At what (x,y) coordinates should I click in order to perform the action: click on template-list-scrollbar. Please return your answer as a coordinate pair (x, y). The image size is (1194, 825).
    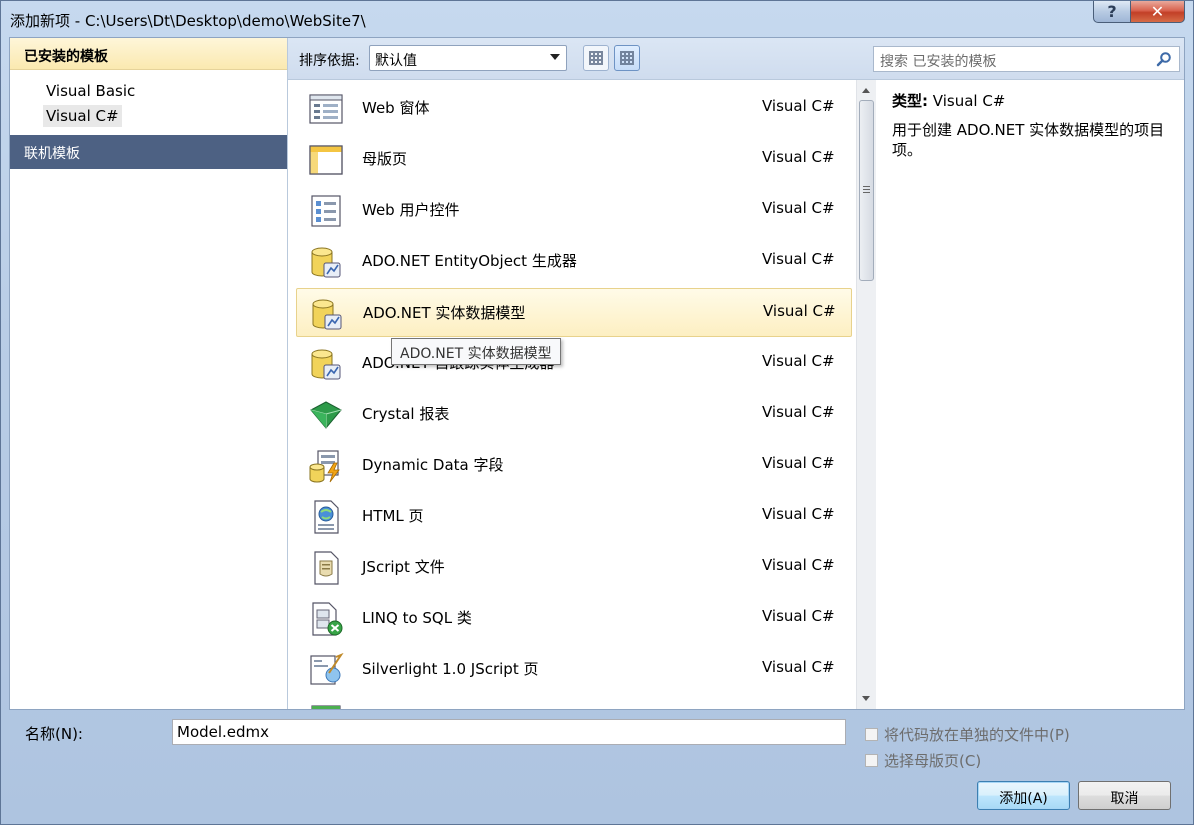
    Looking at the image, I should click on (866, 394).